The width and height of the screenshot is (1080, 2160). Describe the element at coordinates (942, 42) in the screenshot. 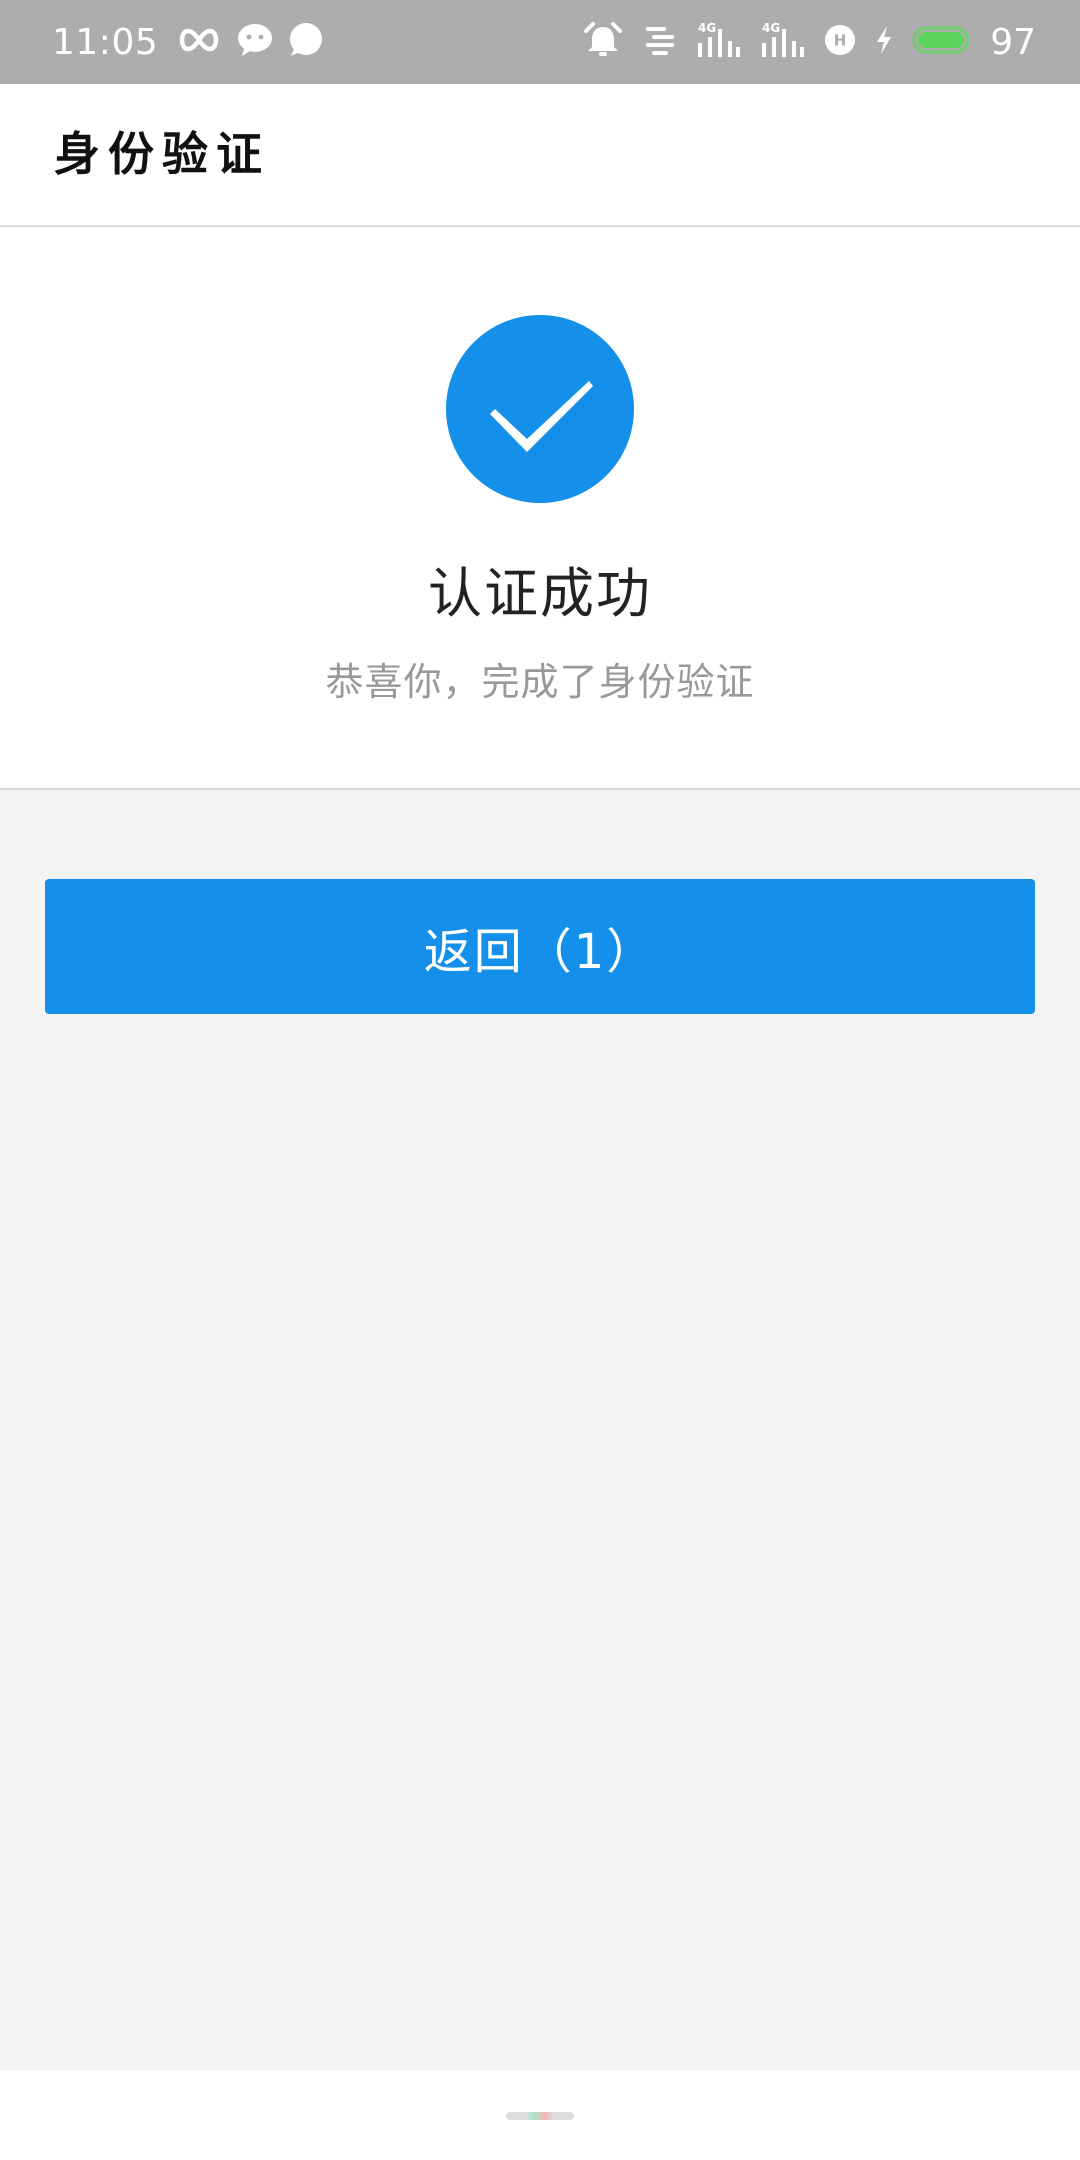

I see `battery-icon` at that location.